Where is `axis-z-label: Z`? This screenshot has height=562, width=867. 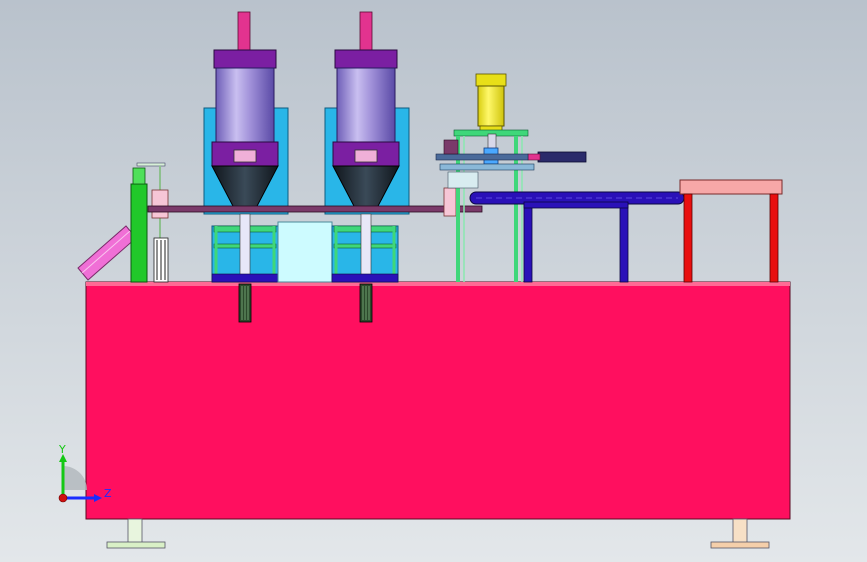 axis-z-label: Z is located at coordinates (108, 493).